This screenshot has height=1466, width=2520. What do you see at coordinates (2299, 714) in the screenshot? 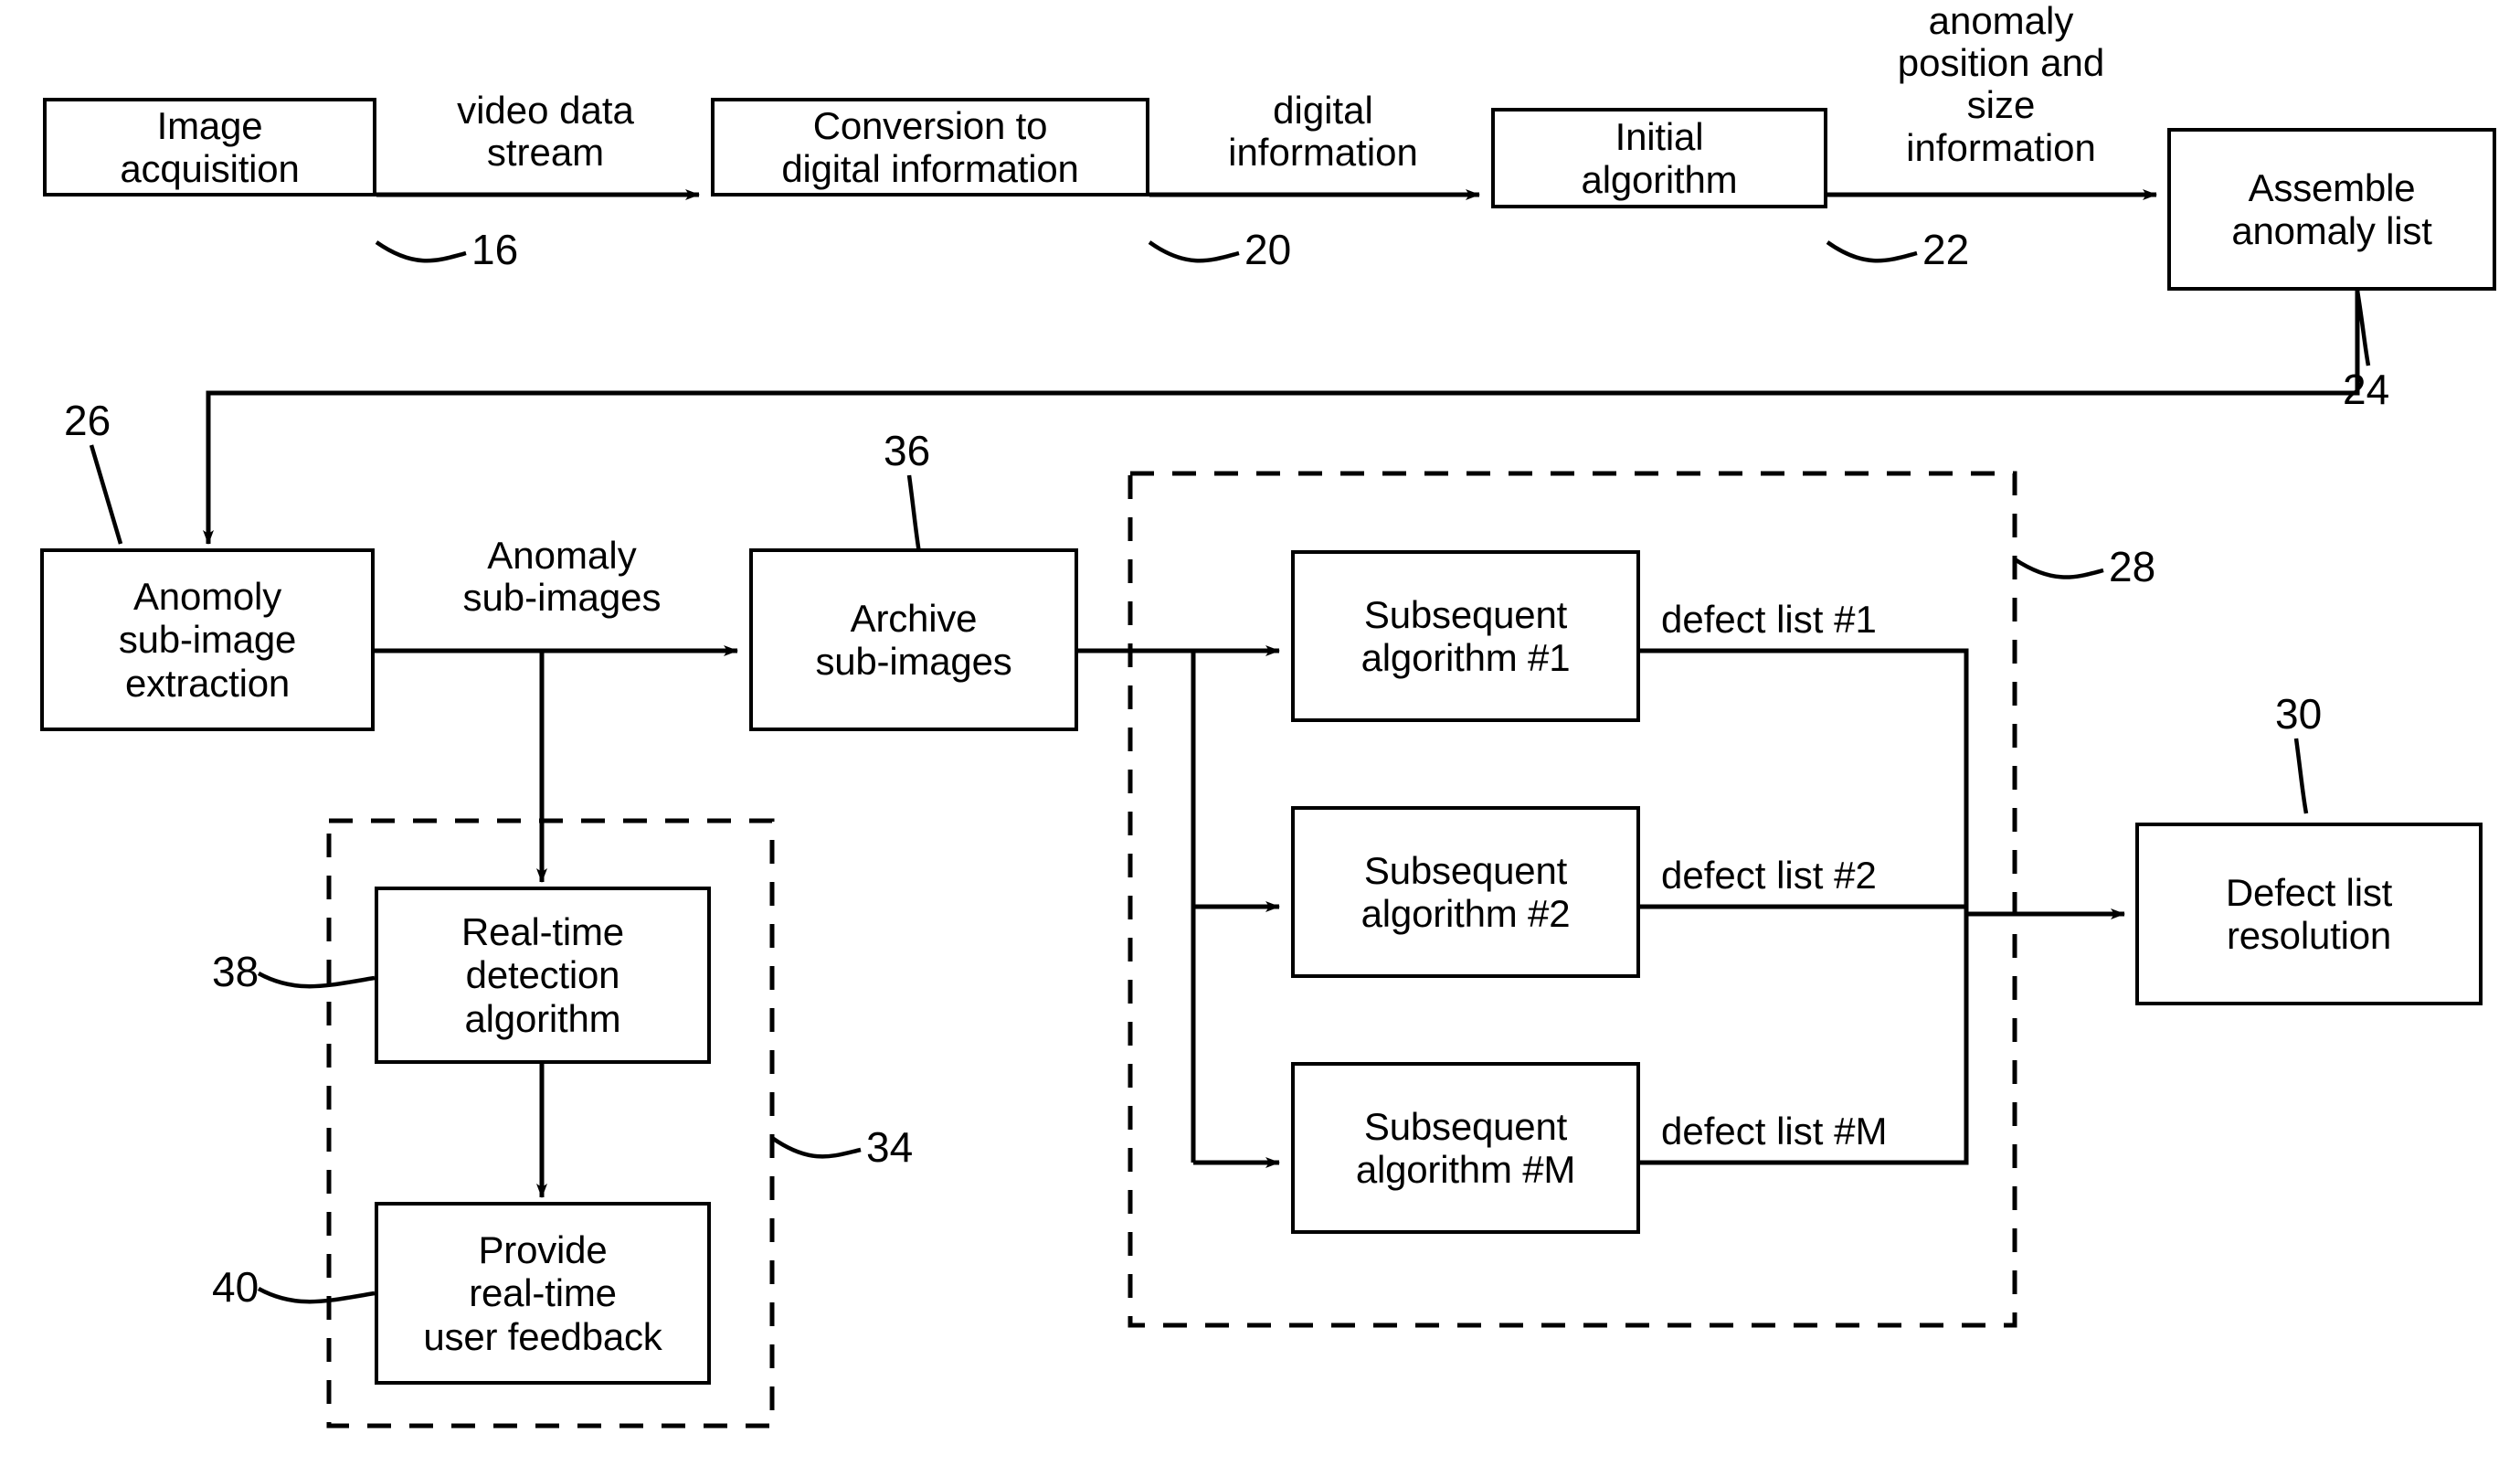
I see `reference-numeral-30: 30` at bounding box center [2299, 714].